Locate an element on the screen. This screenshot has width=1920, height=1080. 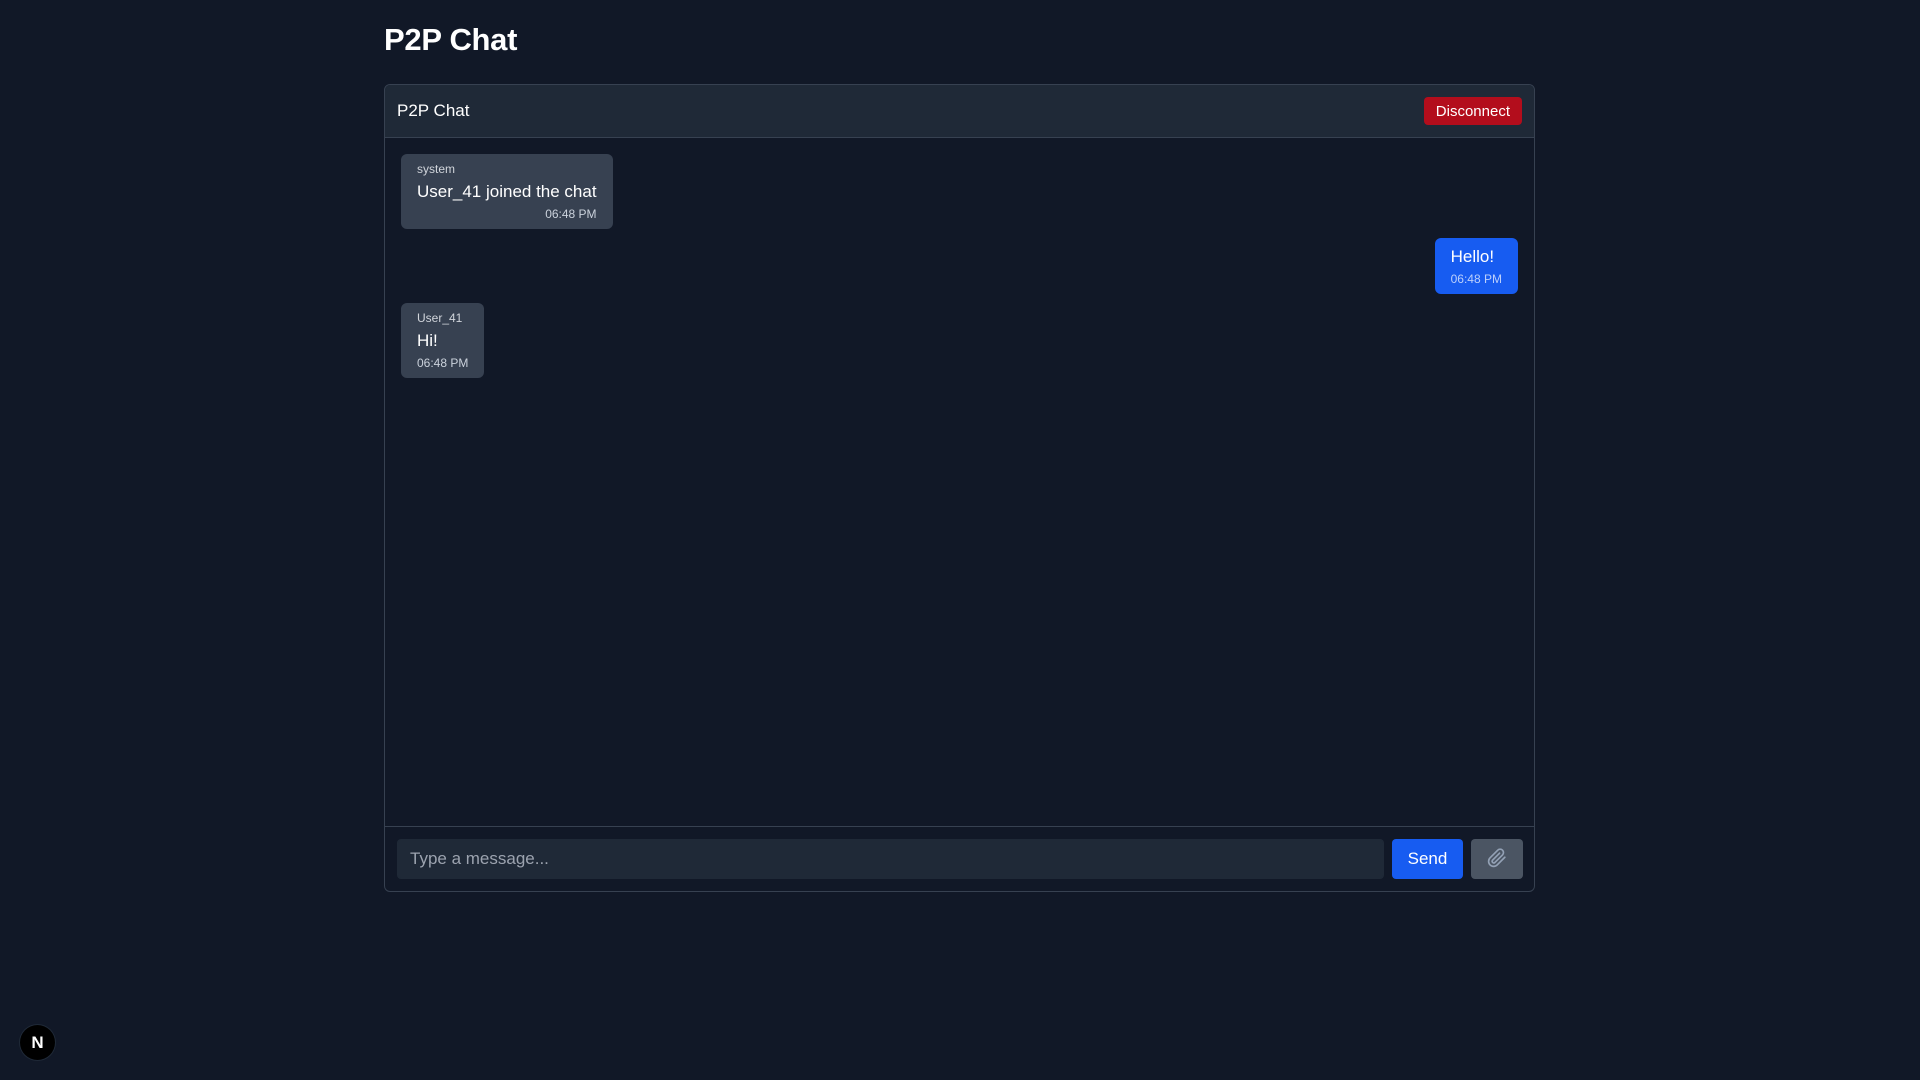
paperclip-icon is located at coordinates (1497, 859).